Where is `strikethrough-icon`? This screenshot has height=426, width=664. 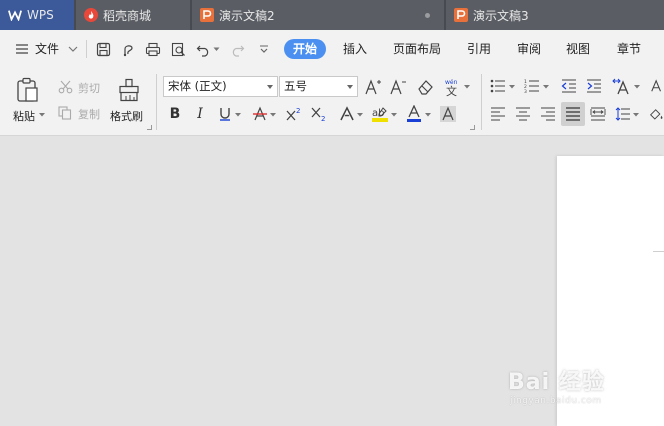
strikethrough-icon is located at coordinates (260, 114).